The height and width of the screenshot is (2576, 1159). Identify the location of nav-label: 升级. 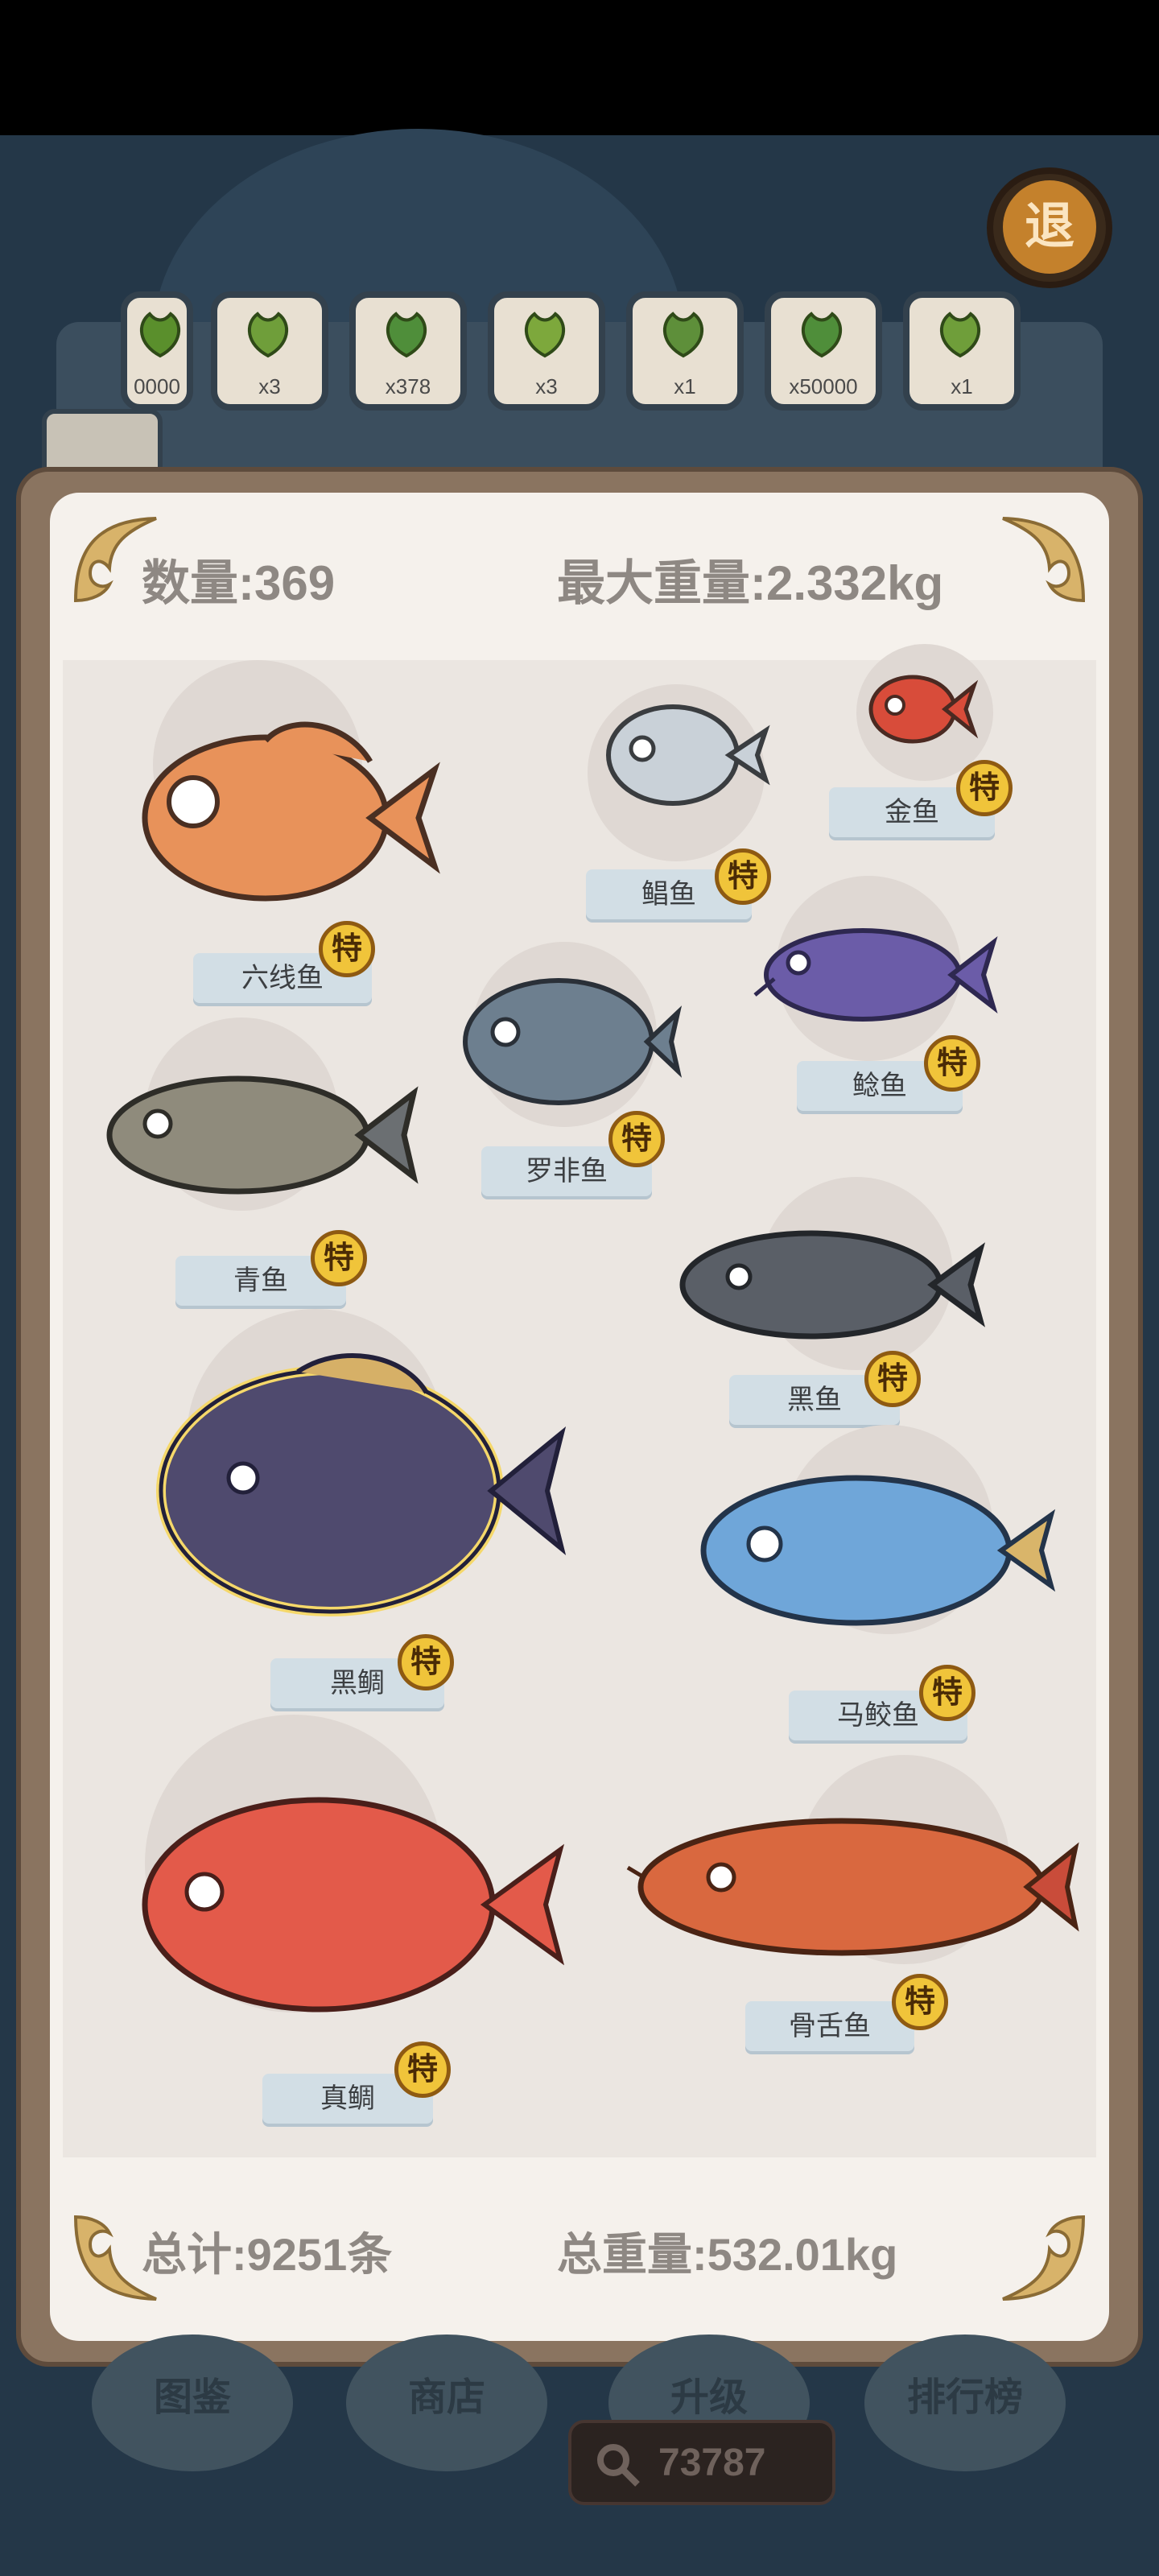
(709, 2397).